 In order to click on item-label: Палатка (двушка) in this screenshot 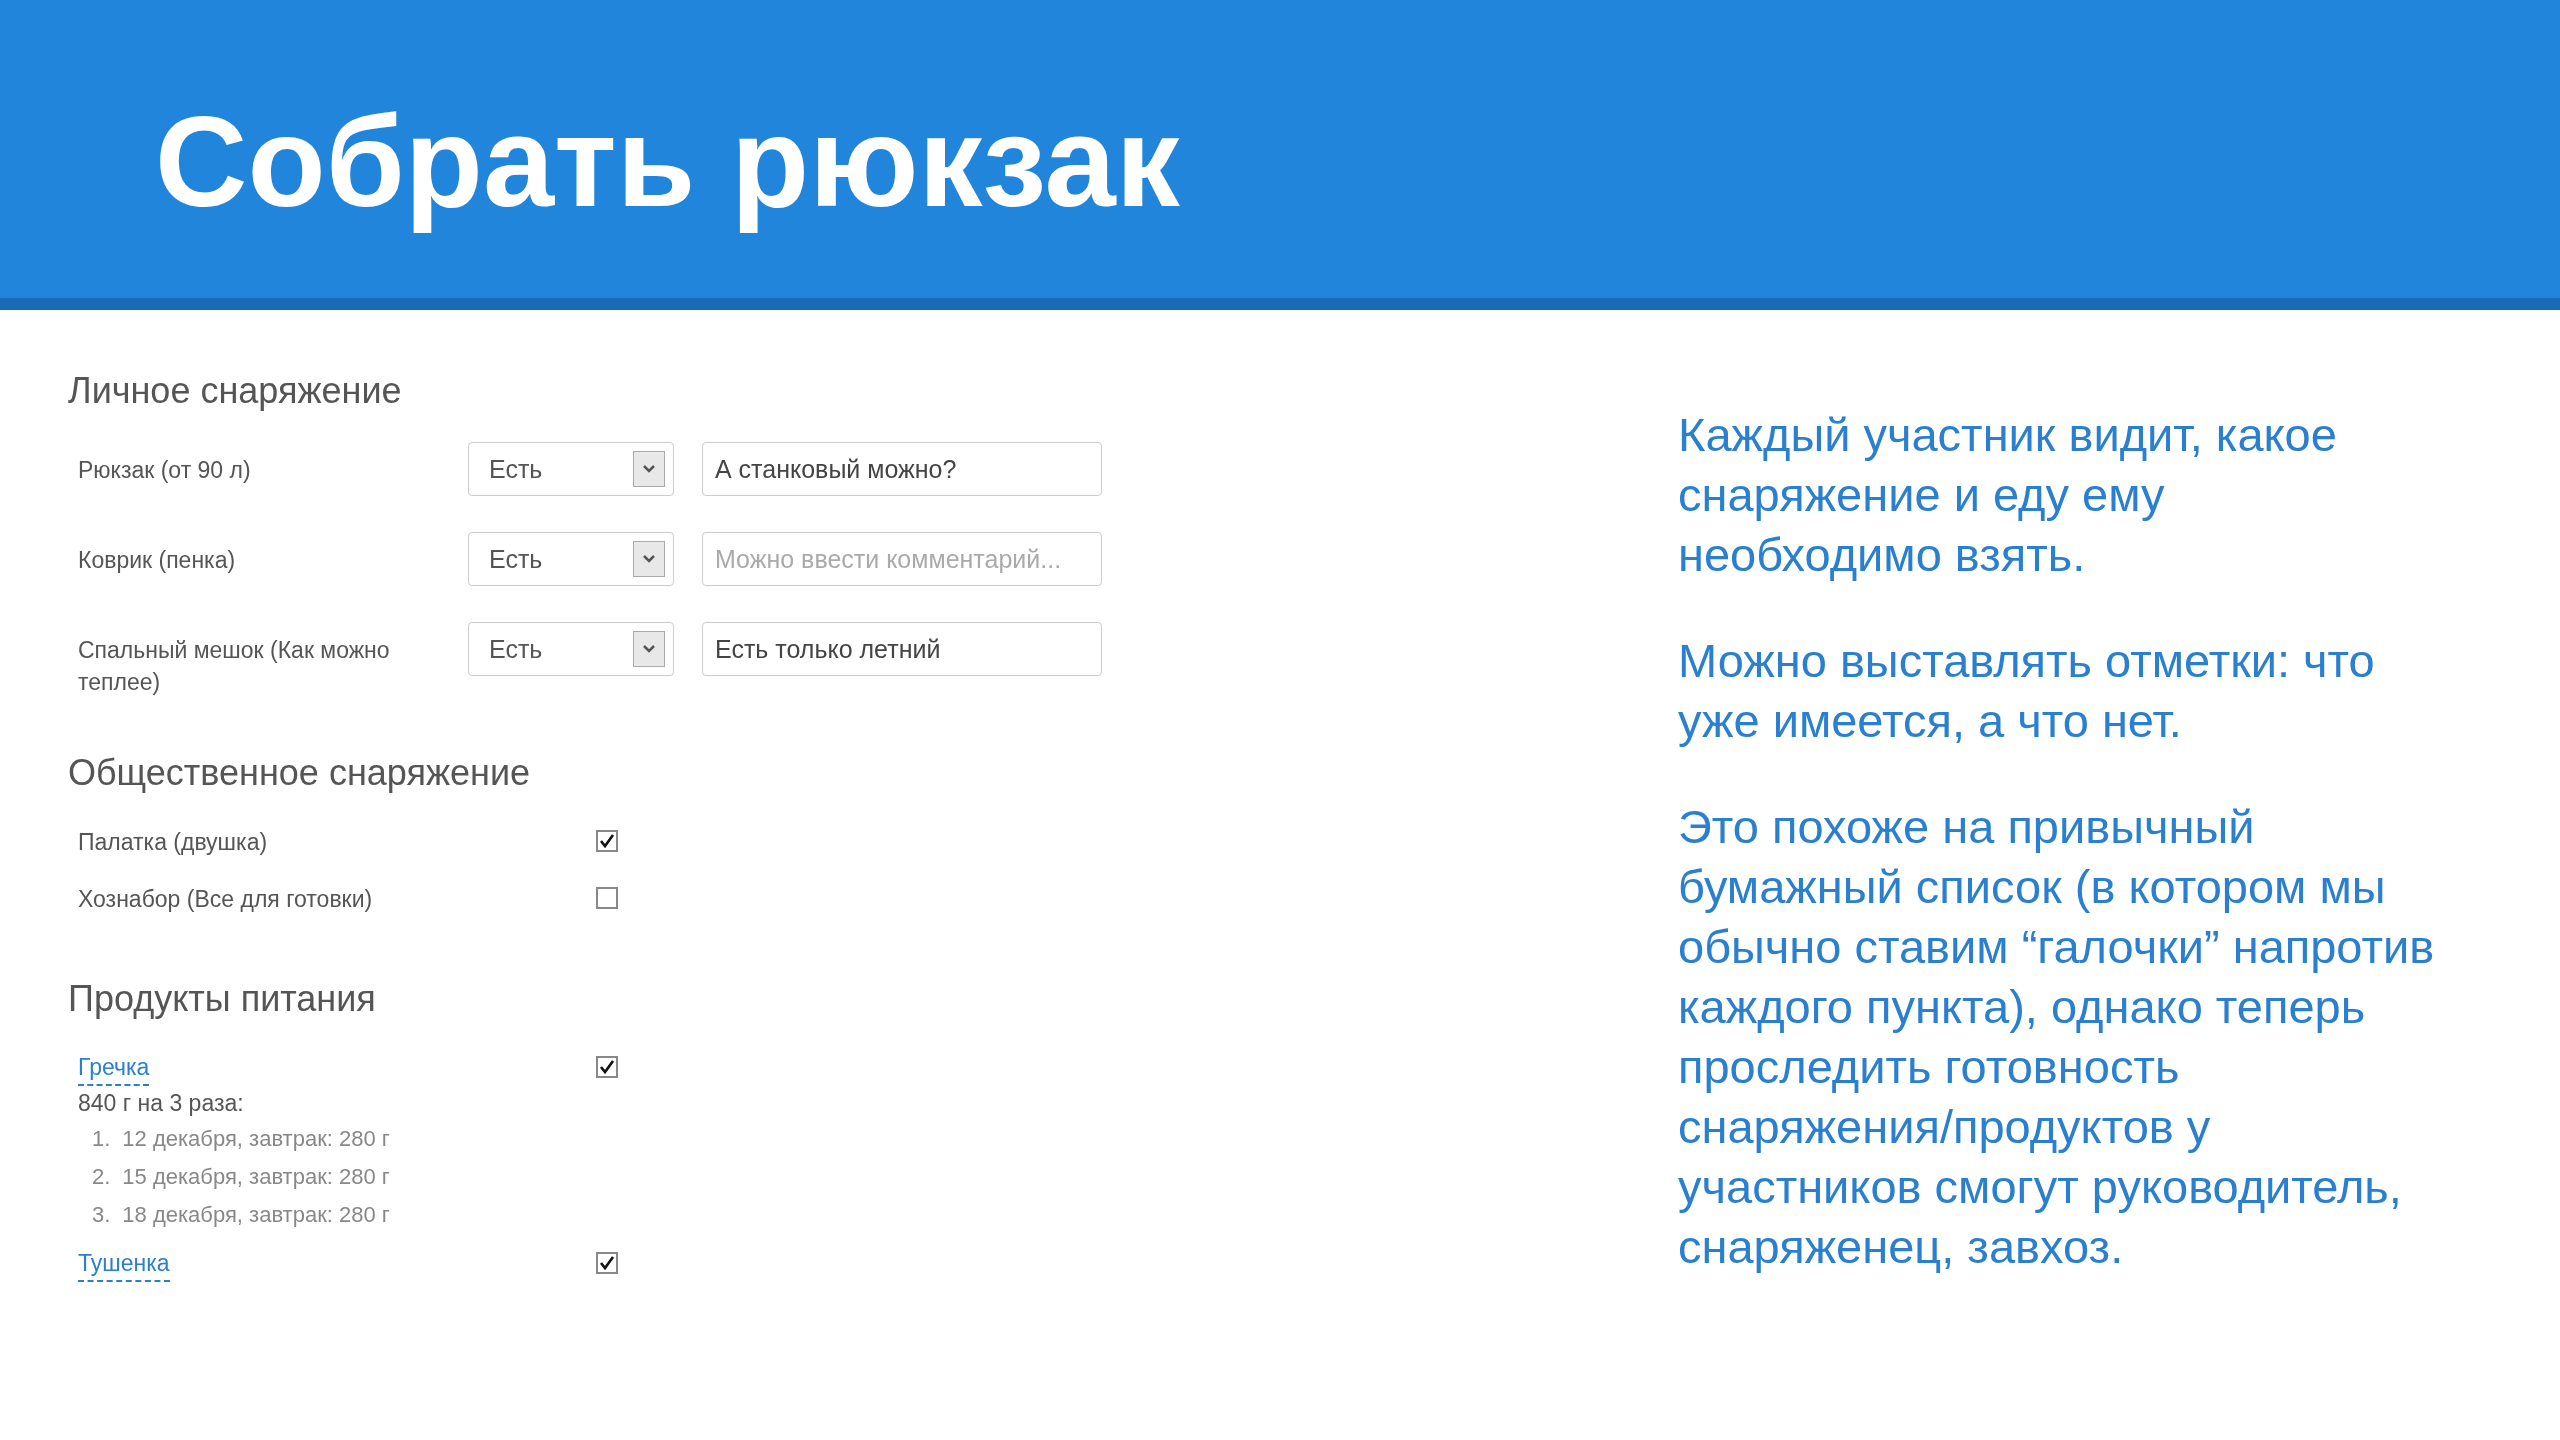, I will do `click(173, 842)`.